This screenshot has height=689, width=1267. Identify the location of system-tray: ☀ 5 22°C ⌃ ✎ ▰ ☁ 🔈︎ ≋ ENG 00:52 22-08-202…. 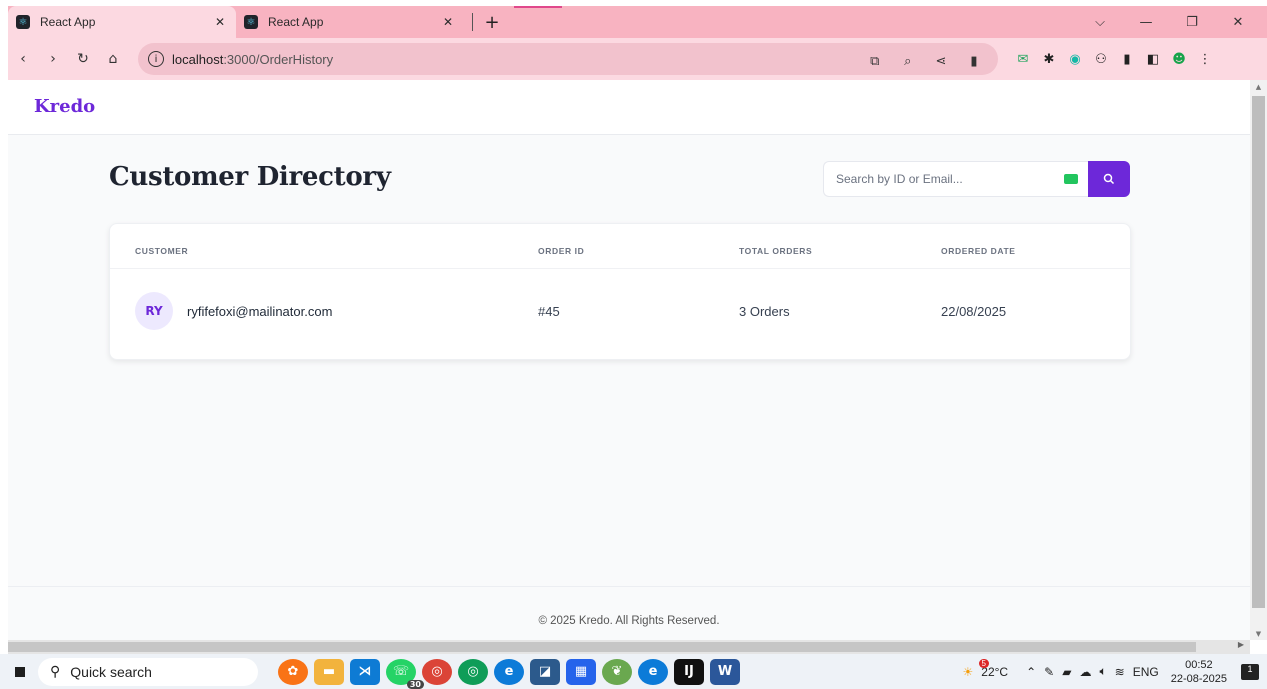
(1111, 672).